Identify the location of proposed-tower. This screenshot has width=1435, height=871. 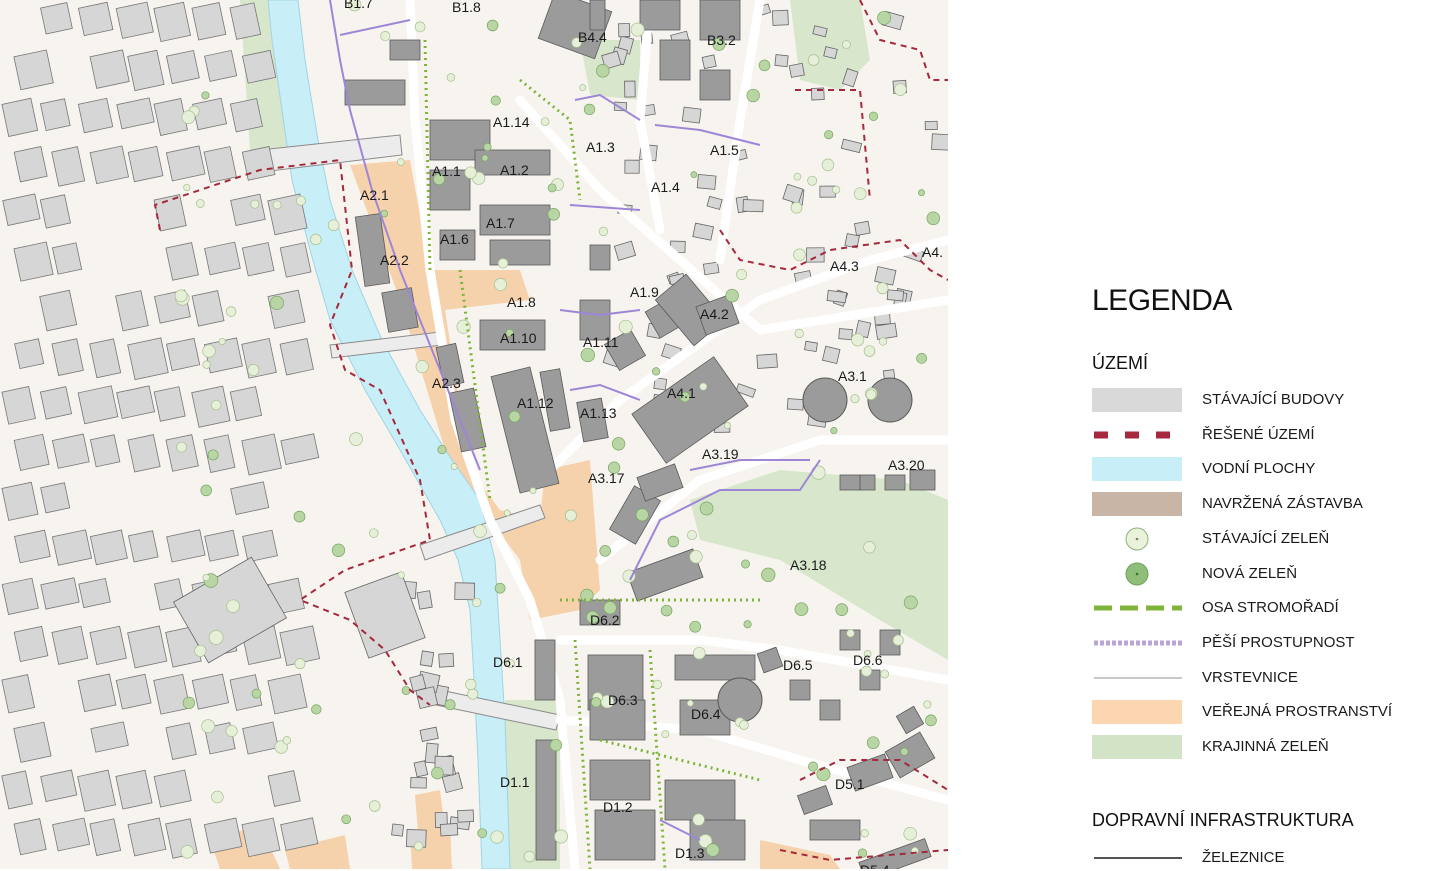
(890, 400).